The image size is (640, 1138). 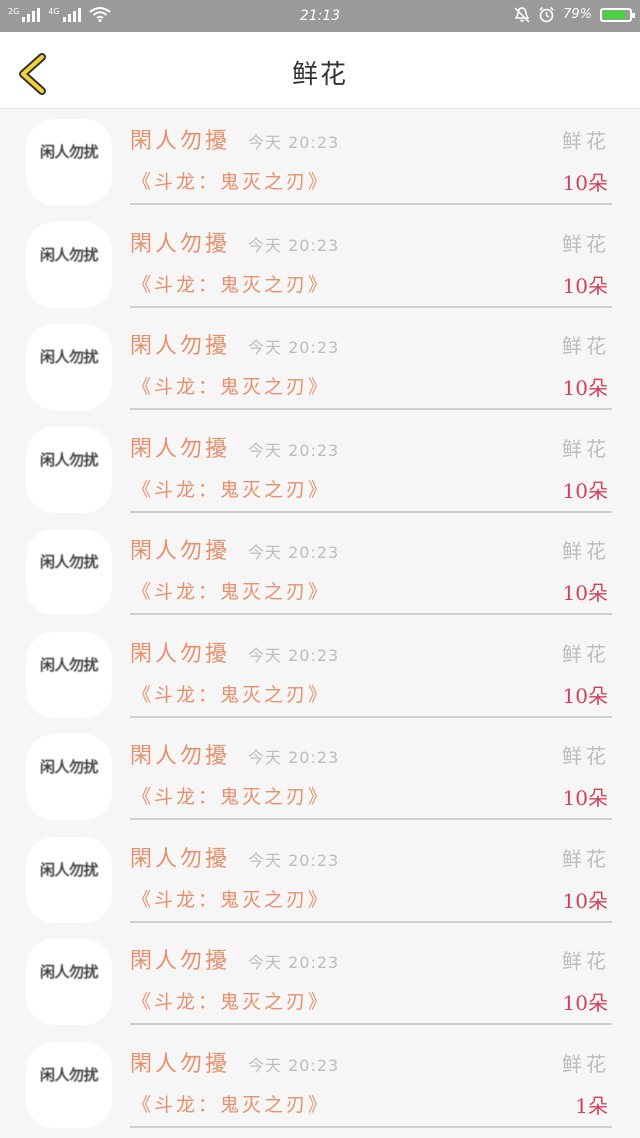 I want to click on gift-record-row: 闲人勿扰 閑人勿擾 今天 20:23 鲜花 《斗龙：鬼灭之刃》 1朵, so click(x=320, y=1083).